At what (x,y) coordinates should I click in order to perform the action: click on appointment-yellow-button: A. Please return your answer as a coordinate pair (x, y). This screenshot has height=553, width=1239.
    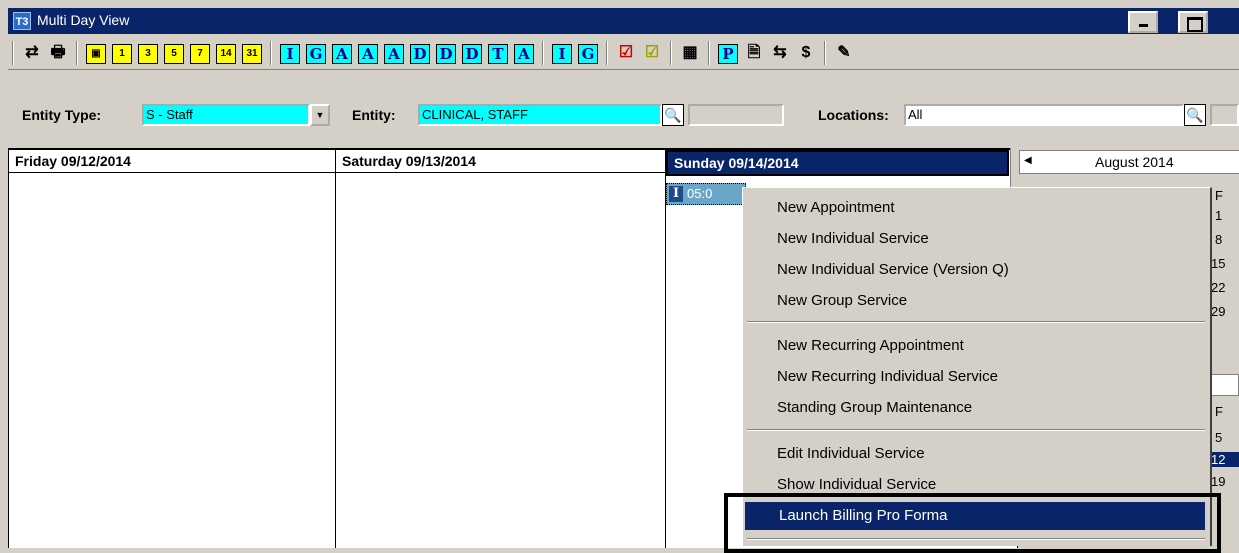
    Looking at the image, I should click on (368, 54).